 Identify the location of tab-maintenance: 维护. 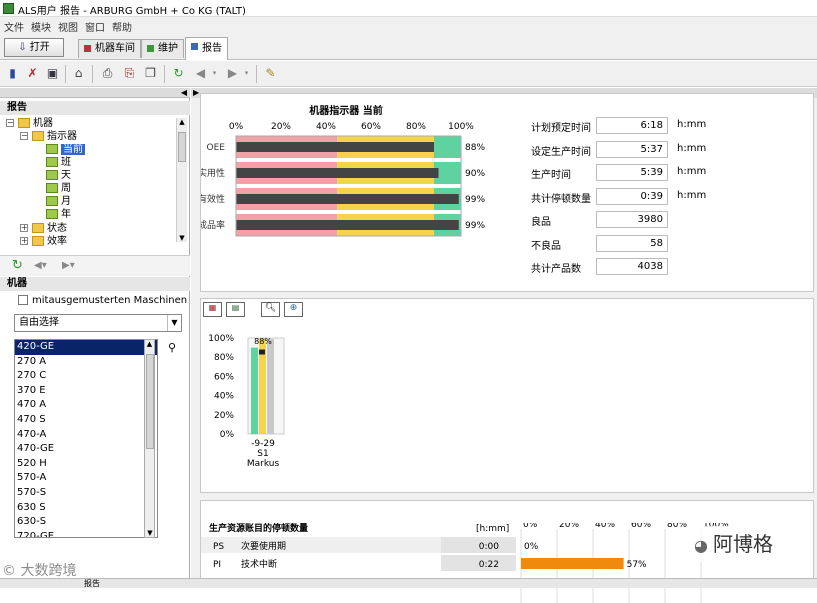
(162, 48).